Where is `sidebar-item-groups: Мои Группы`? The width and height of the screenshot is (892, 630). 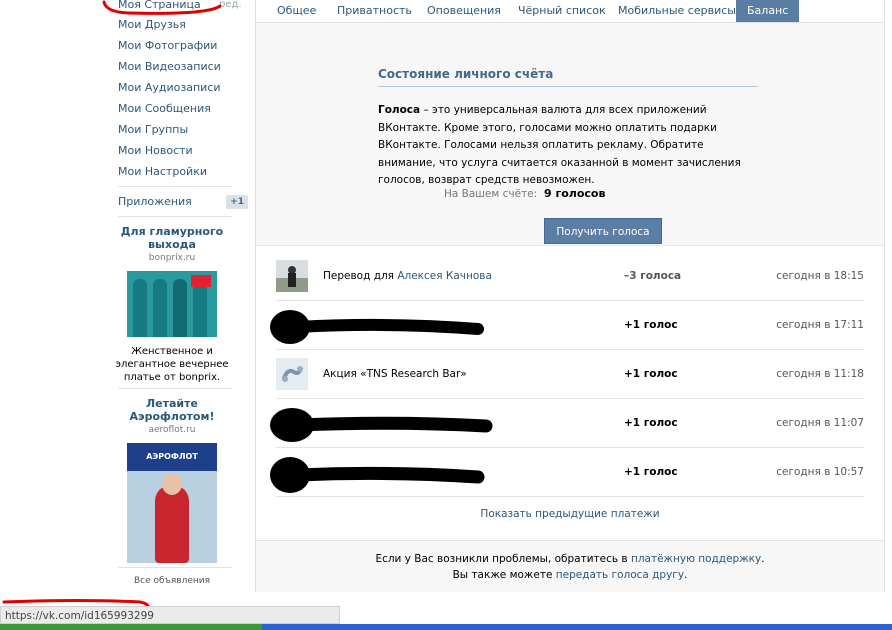
sidebar-item-groups: Мои Группы is located at coordinates (172, 129).